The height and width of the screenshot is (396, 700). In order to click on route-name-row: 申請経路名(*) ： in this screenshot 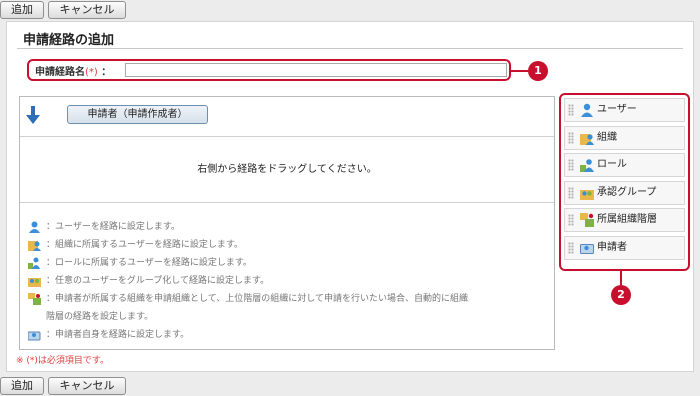, I will do `click(269, 70)`.